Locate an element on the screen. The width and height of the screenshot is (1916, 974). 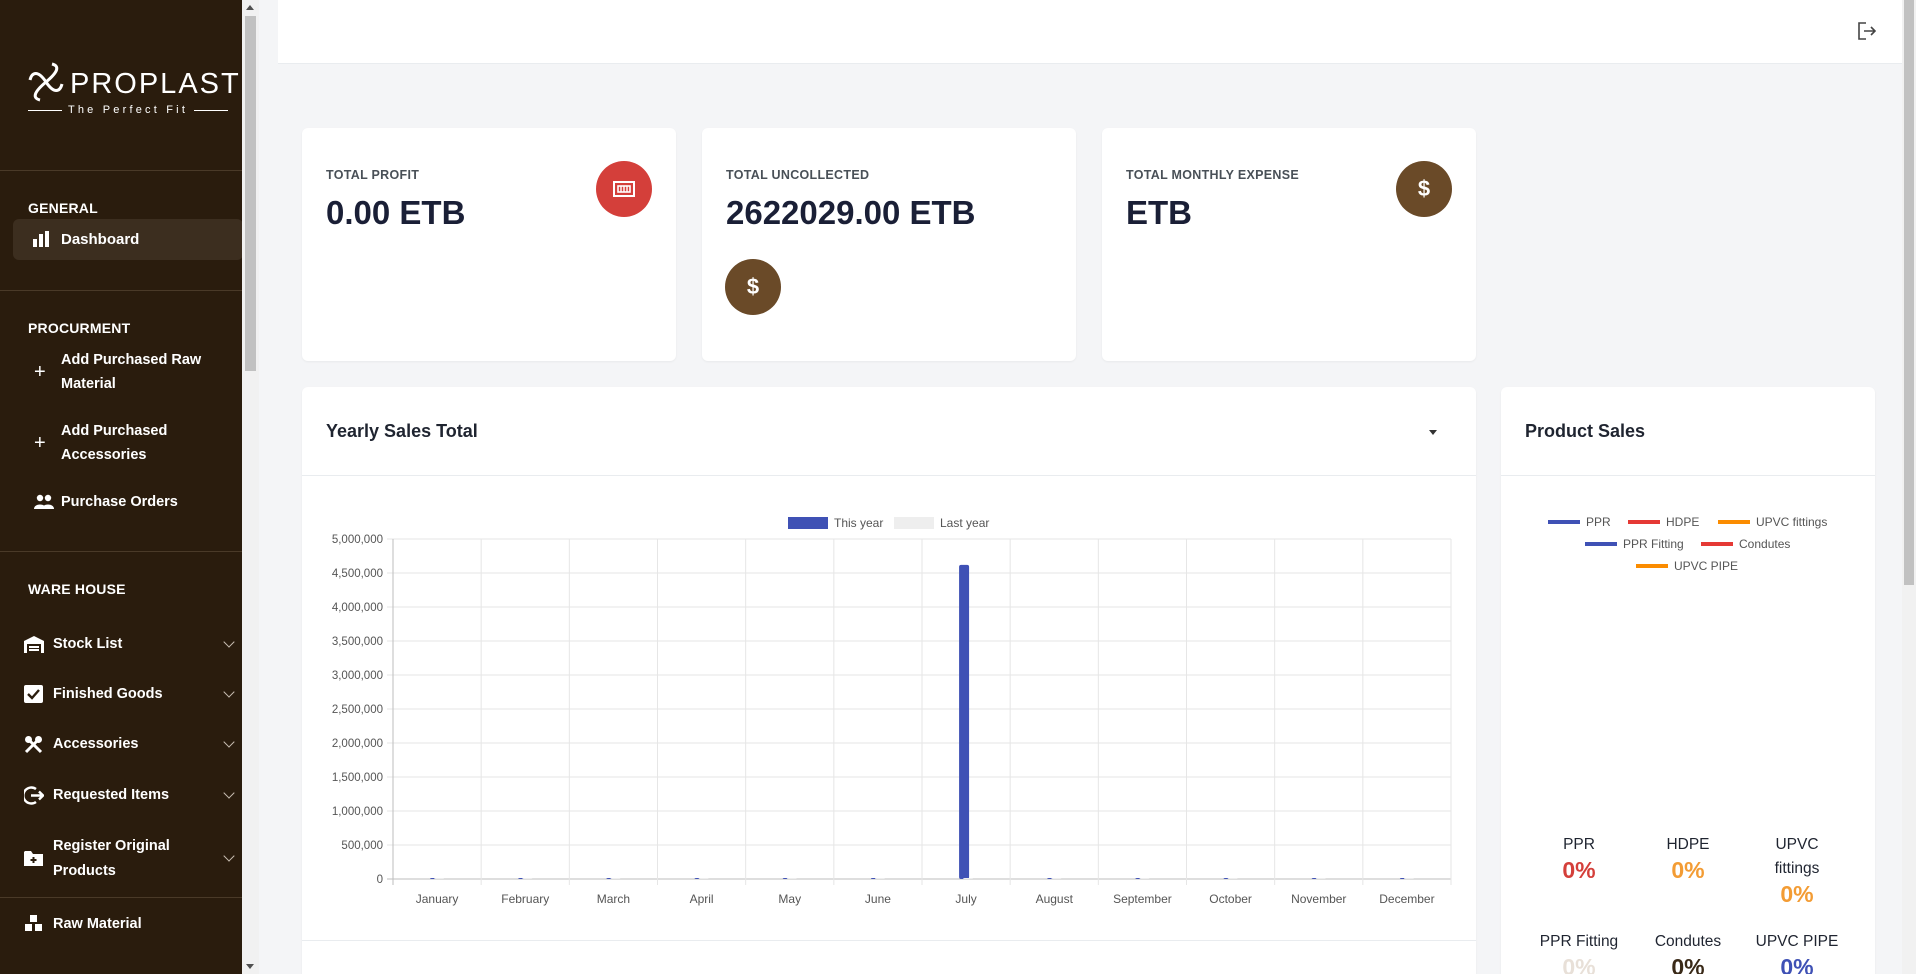
sidebar-item-raw-material: Raw Material is located at coordinates (121, 924).